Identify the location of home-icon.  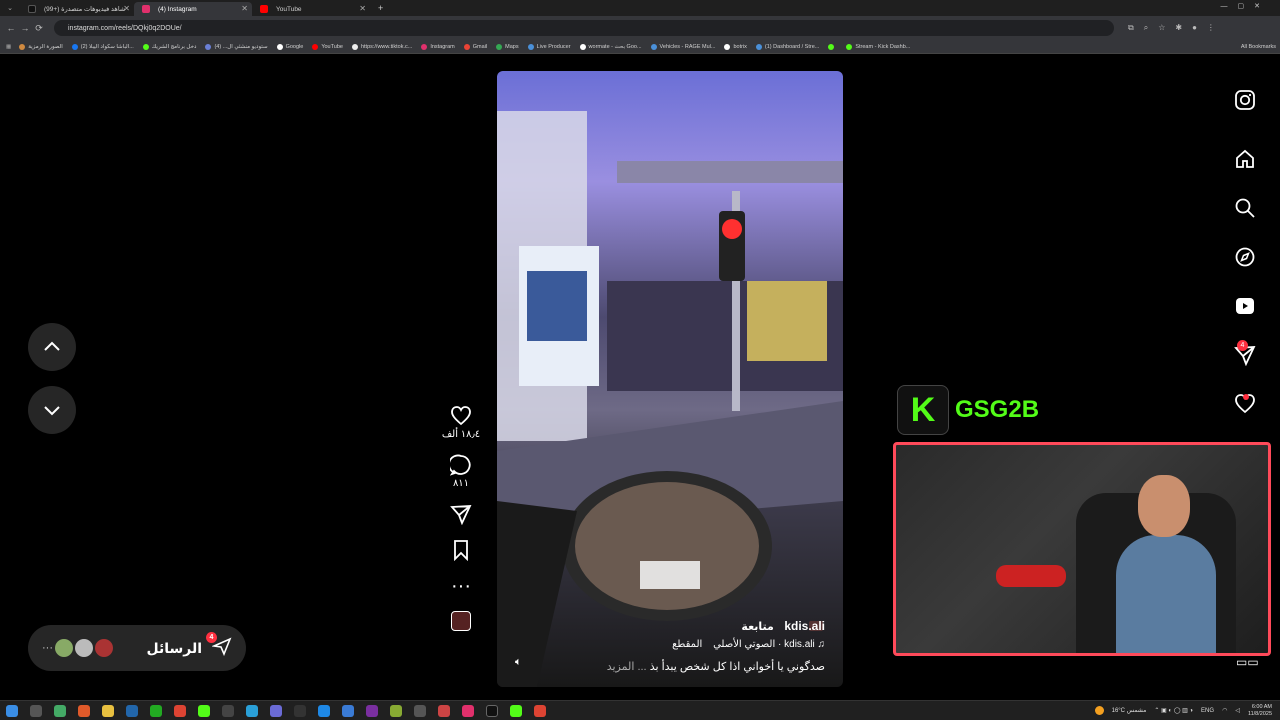
(1245, 158).